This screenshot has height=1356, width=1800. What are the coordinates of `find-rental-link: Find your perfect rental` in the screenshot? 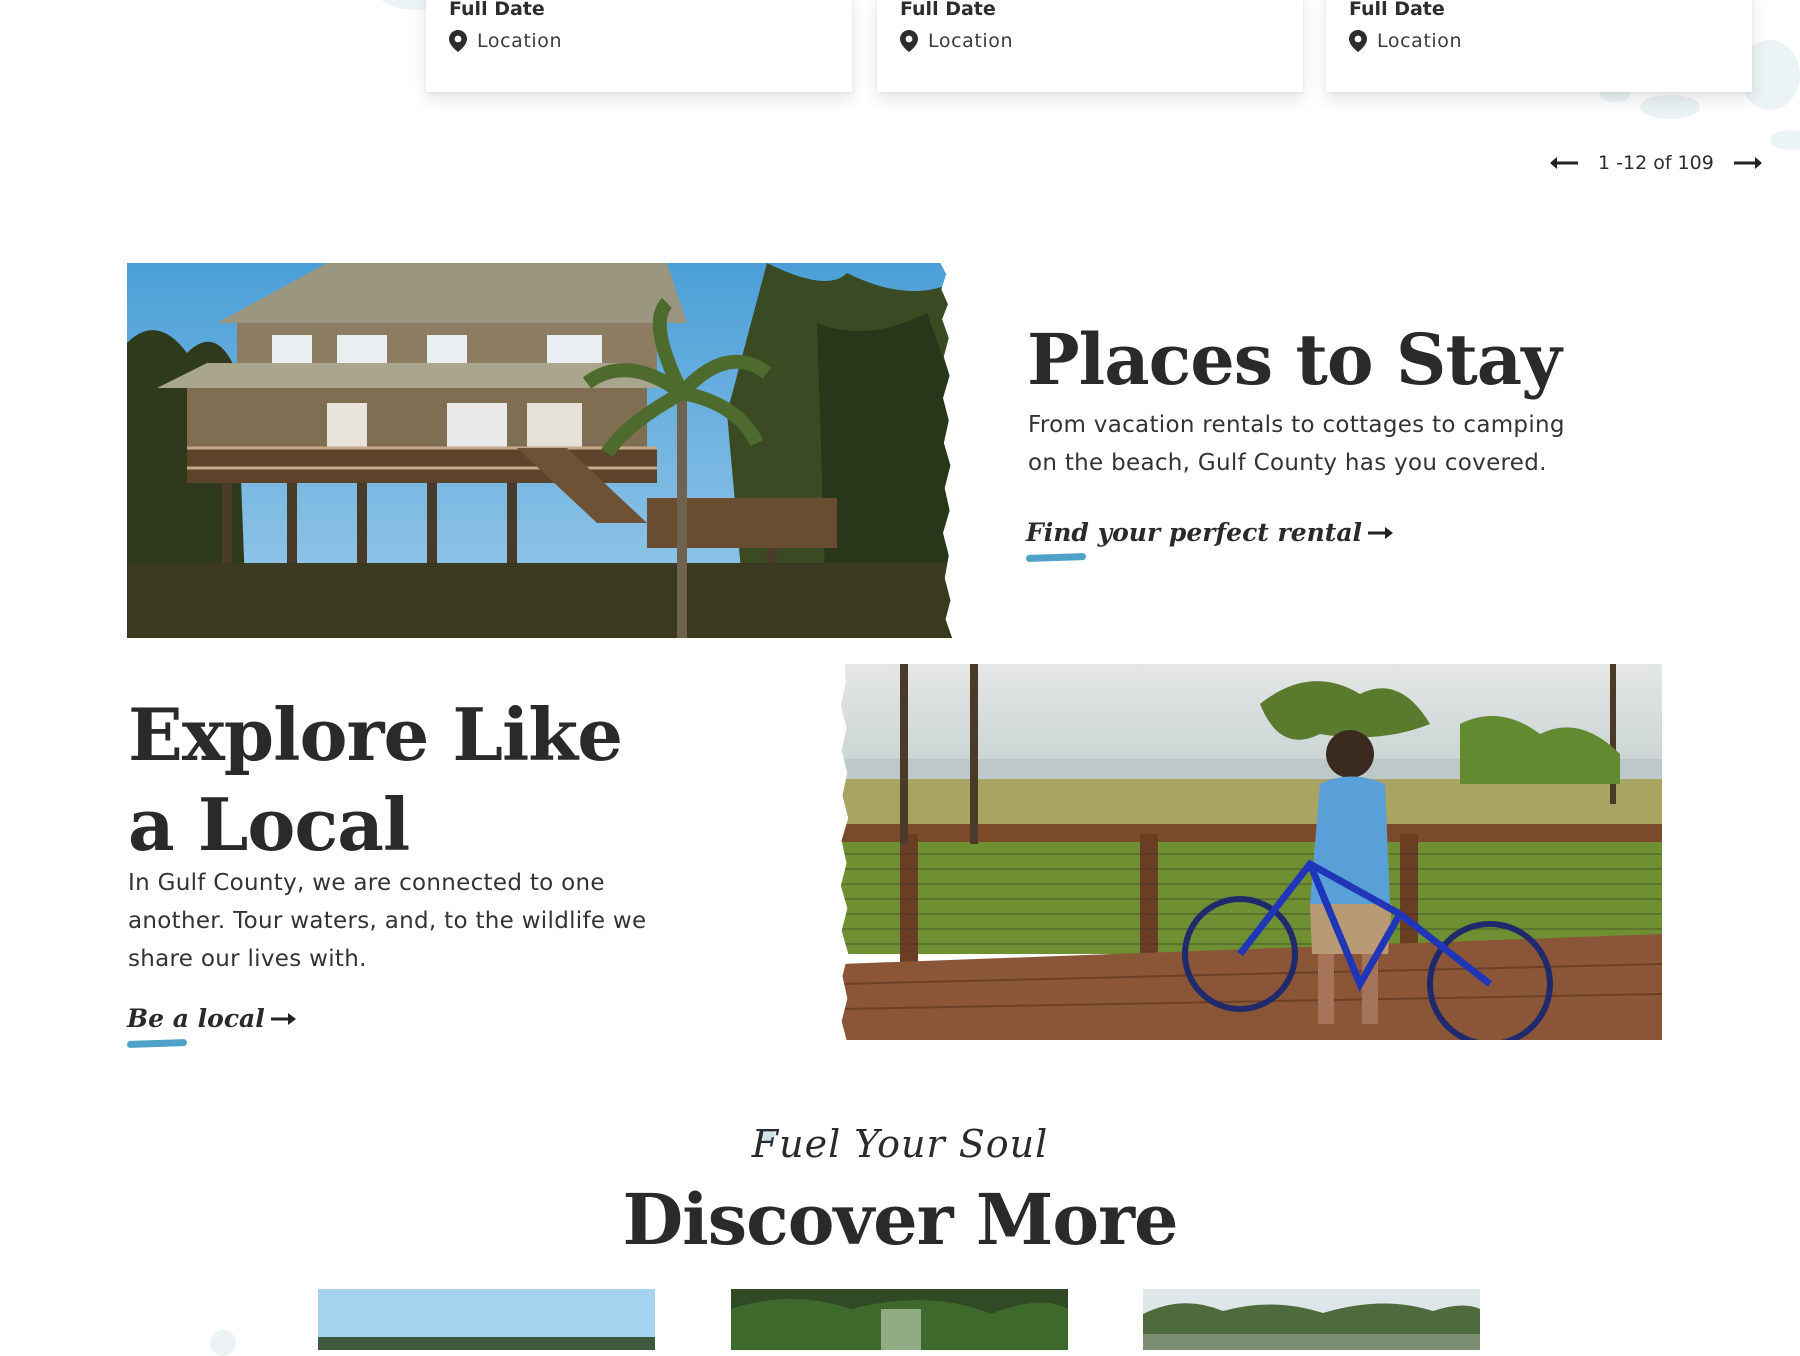 It's located at (1209, 540).